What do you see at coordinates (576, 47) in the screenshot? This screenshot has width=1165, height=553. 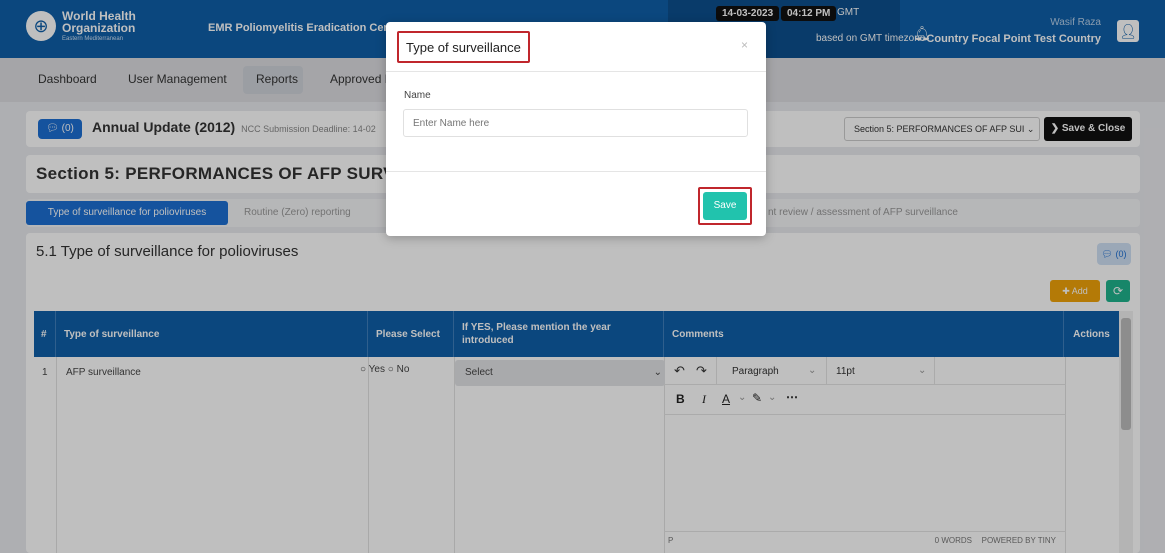 I see `modal-header: Type of surveillance ×` at bounding box center [576, 47].